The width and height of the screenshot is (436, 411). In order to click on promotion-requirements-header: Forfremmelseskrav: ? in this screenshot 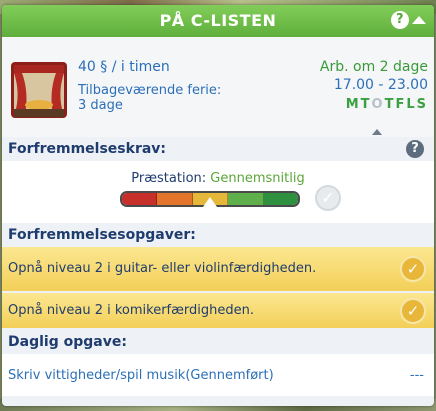, I will do `click(218, 149)`.